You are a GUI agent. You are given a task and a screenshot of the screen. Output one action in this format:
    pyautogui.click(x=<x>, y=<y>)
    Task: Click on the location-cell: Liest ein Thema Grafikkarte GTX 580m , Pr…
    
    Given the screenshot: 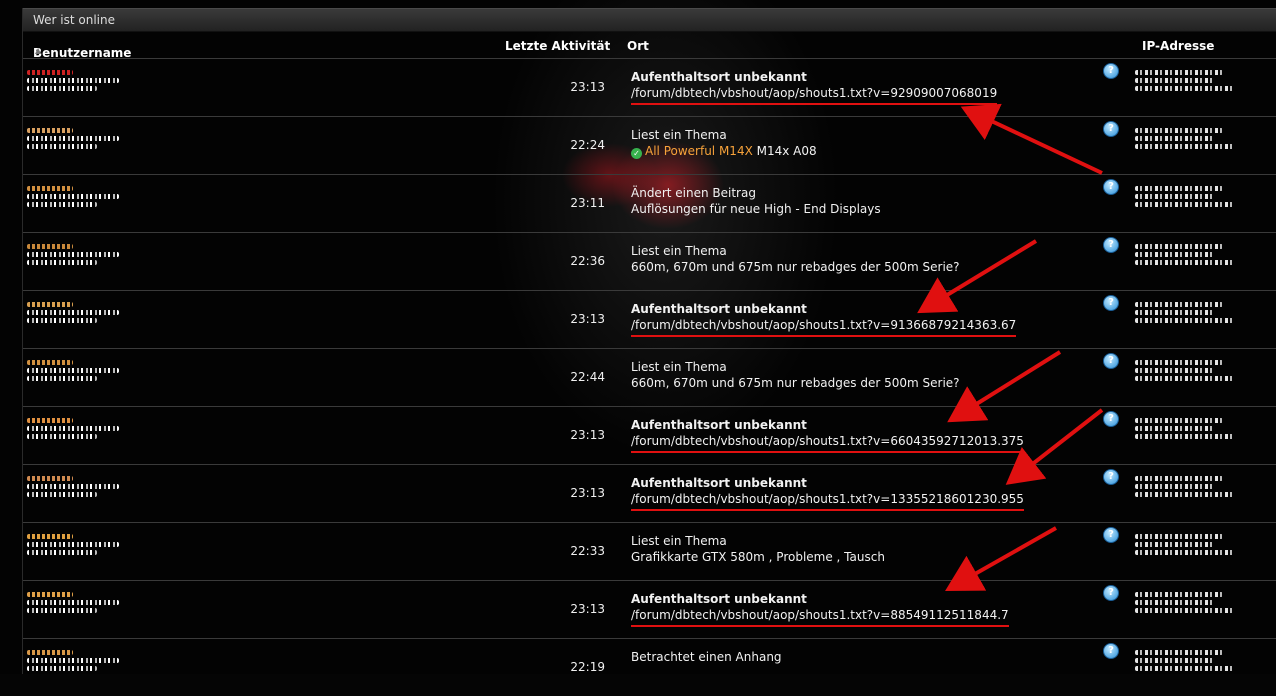 What is the action you would take?
    pyautogui.click(x=758, y=549)
    